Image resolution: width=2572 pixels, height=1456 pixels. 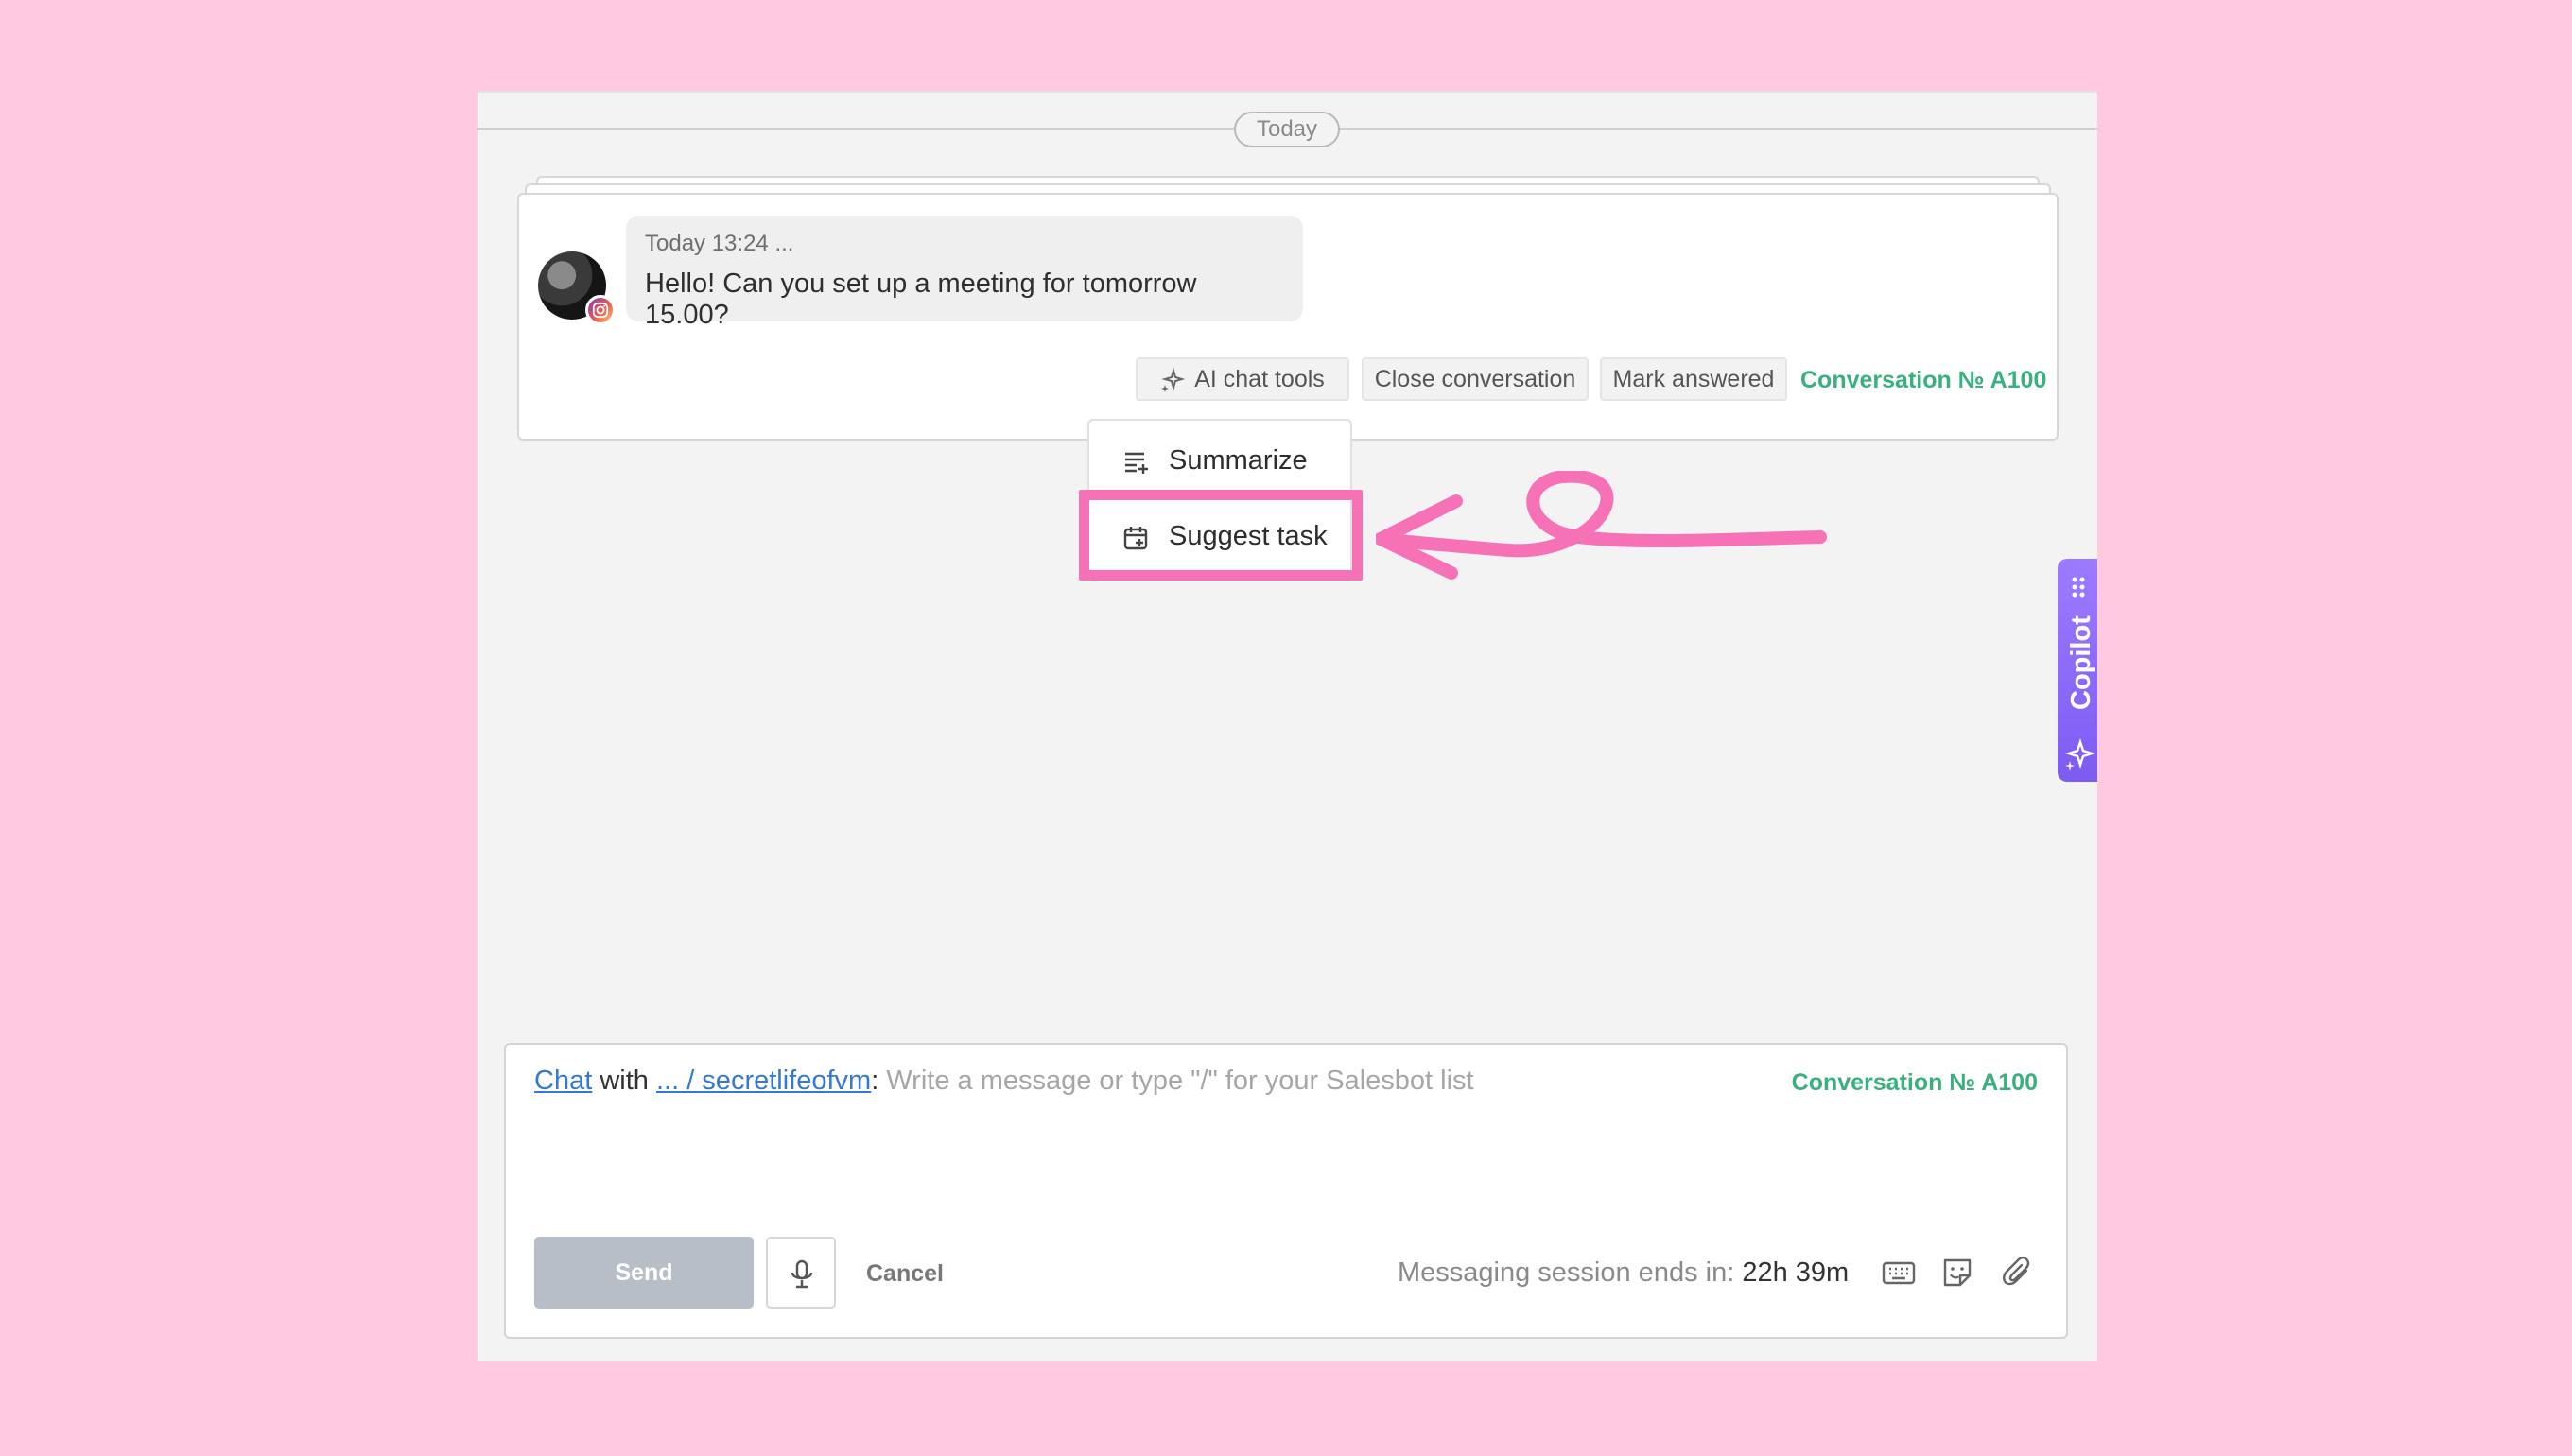 I want to click on send-button: Send, so click(x=644, y=1273).